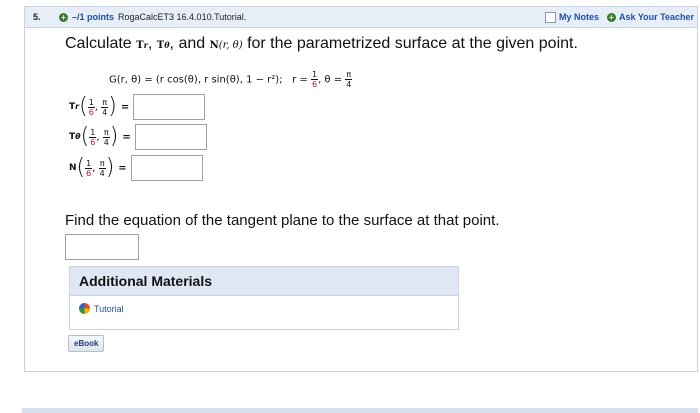 The height and width of the screenshot is (413, 700). I want to click on ask-teacher-label: Ask Your Teacher, so click(657, 17).